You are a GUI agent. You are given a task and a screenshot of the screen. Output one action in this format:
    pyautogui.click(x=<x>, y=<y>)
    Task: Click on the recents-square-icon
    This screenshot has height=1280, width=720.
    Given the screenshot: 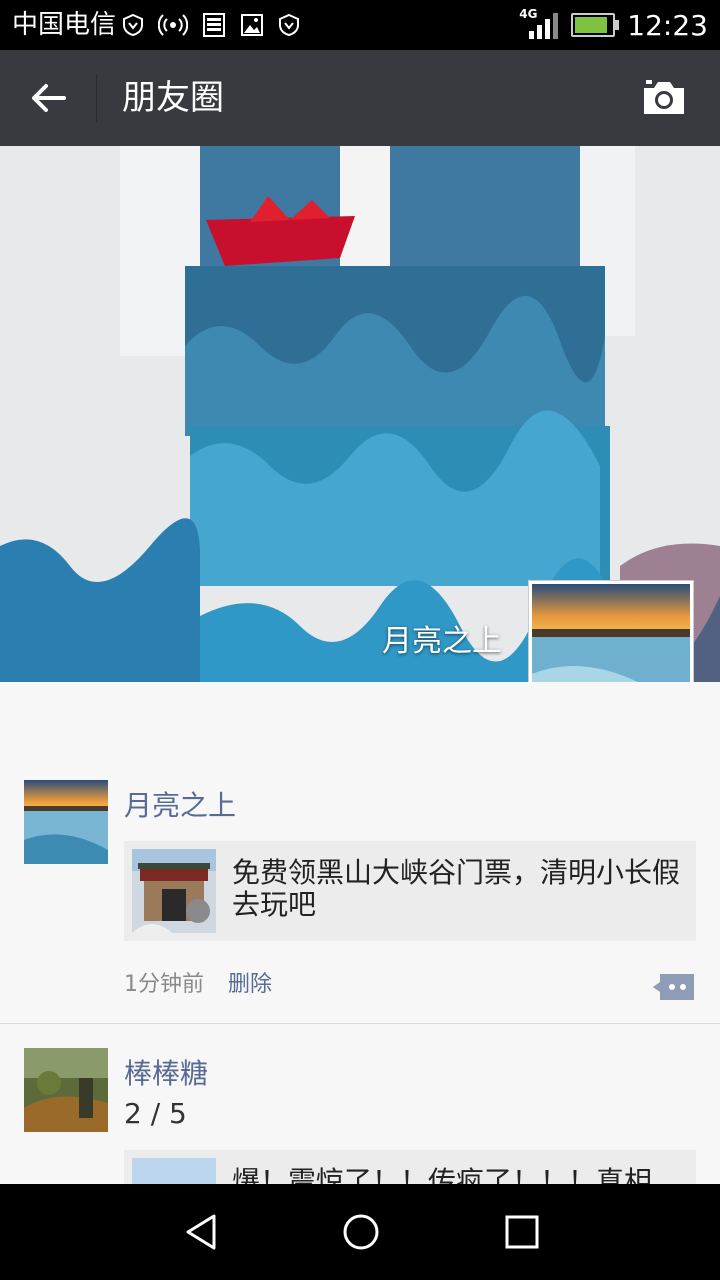 What is the action you would take?
    pyautogui.click(x=522, y=1232)
    